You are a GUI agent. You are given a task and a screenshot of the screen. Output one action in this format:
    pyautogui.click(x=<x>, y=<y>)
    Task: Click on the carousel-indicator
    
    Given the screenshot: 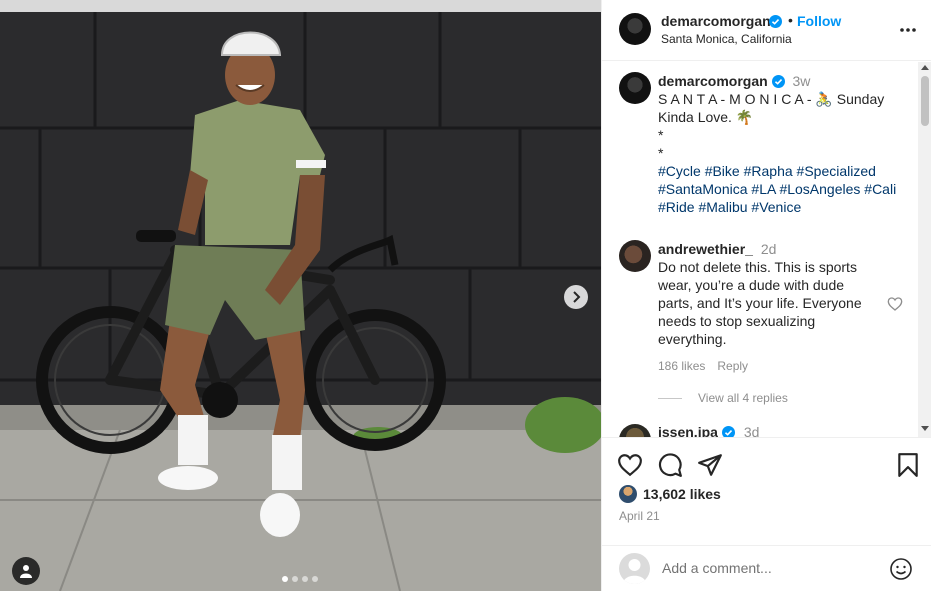 What is the action you would take?
    pyautogui.click(x=300, y=579)
    